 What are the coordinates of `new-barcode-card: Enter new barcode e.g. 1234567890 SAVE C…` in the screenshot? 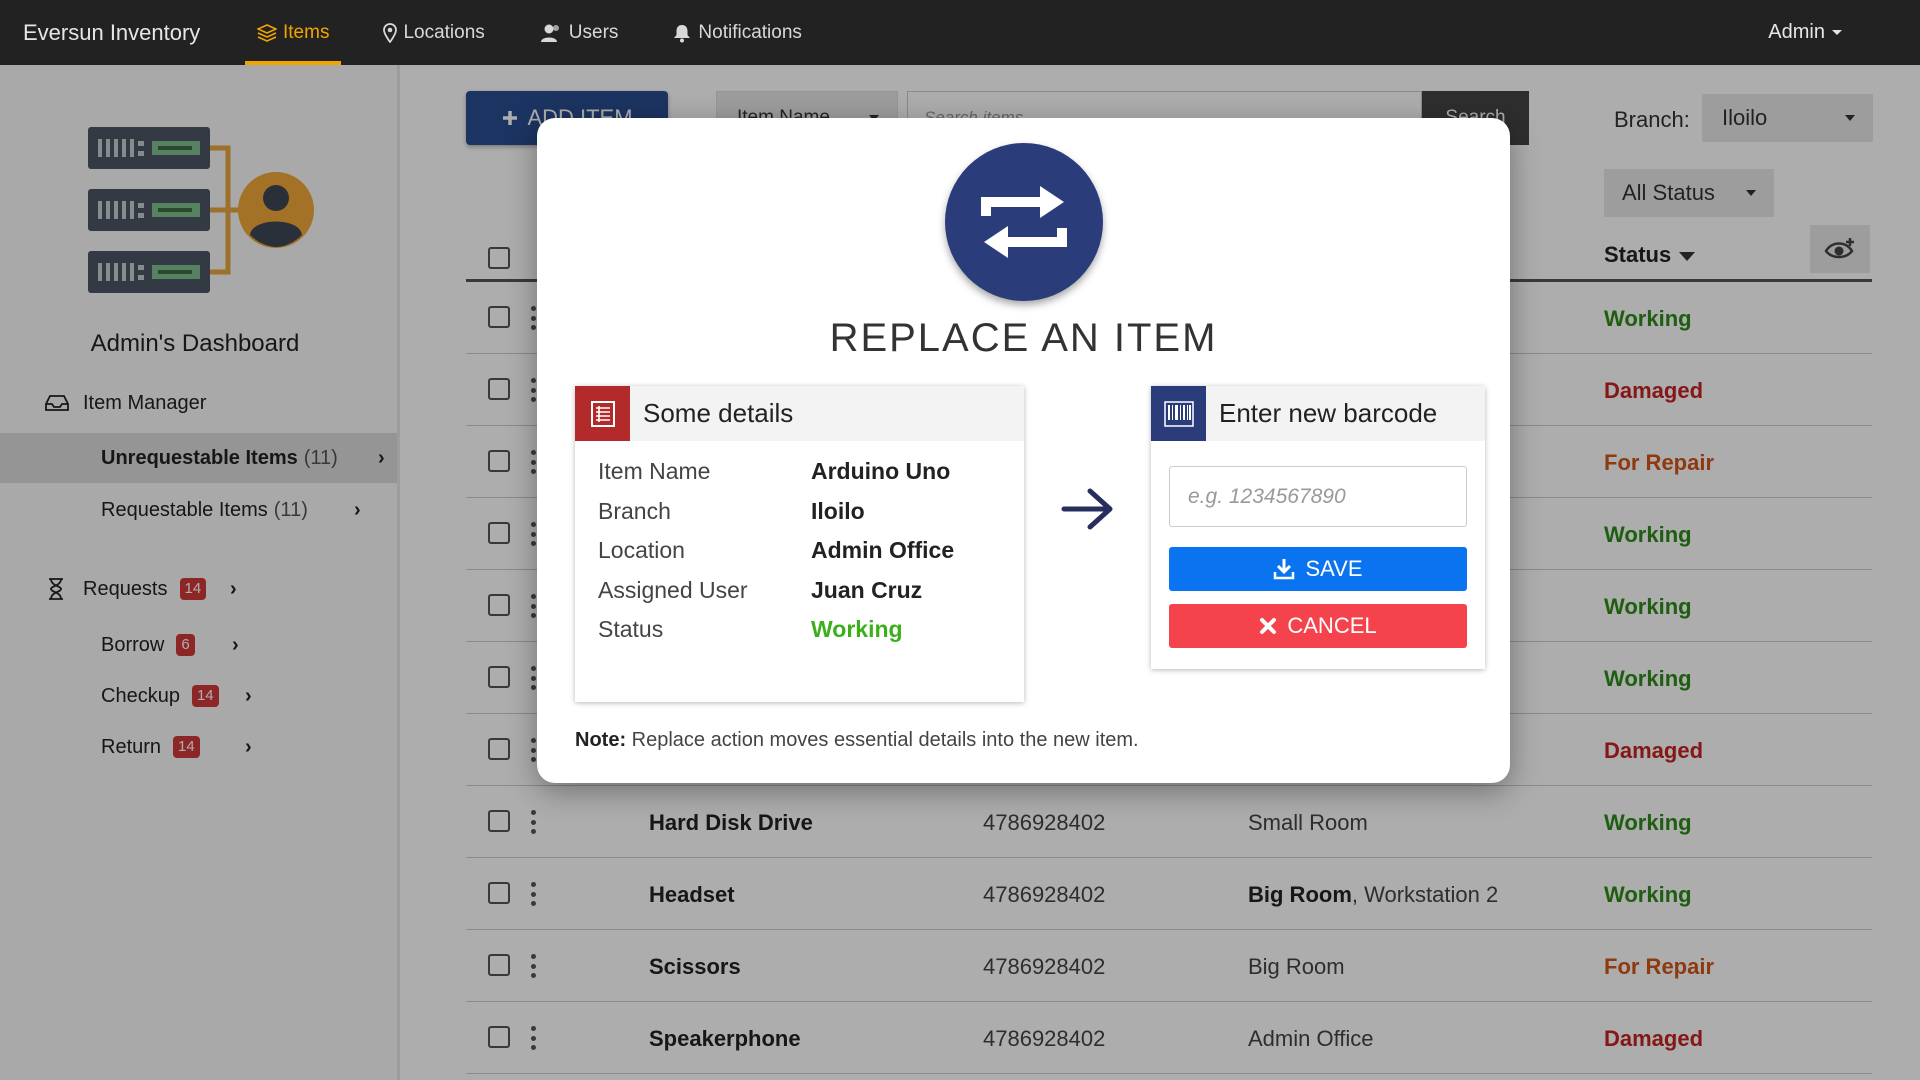 It's located at (1318, 527).